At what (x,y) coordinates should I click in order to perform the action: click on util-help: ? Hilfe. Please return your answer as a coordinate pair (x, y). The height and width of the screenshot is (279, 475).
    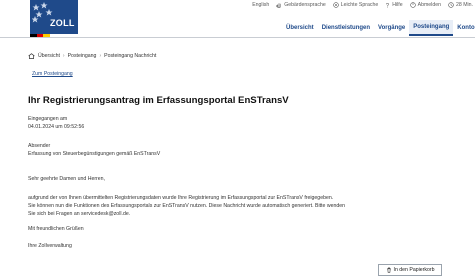
    Looking at the image, I should click on (394, 5).